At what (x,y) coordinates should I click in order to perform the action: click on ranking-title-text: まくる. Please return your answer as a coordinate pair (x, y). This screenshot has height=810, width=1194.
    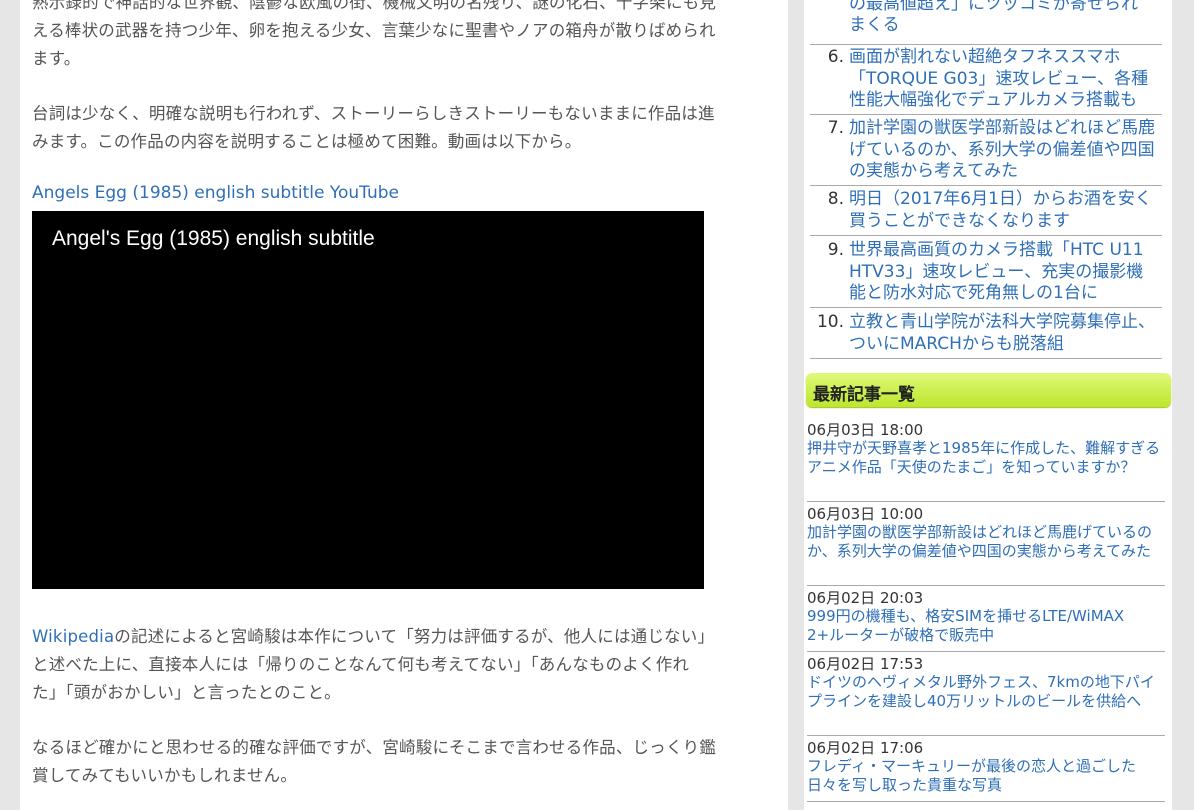
    Looking at the image, I should click on (874, 25).